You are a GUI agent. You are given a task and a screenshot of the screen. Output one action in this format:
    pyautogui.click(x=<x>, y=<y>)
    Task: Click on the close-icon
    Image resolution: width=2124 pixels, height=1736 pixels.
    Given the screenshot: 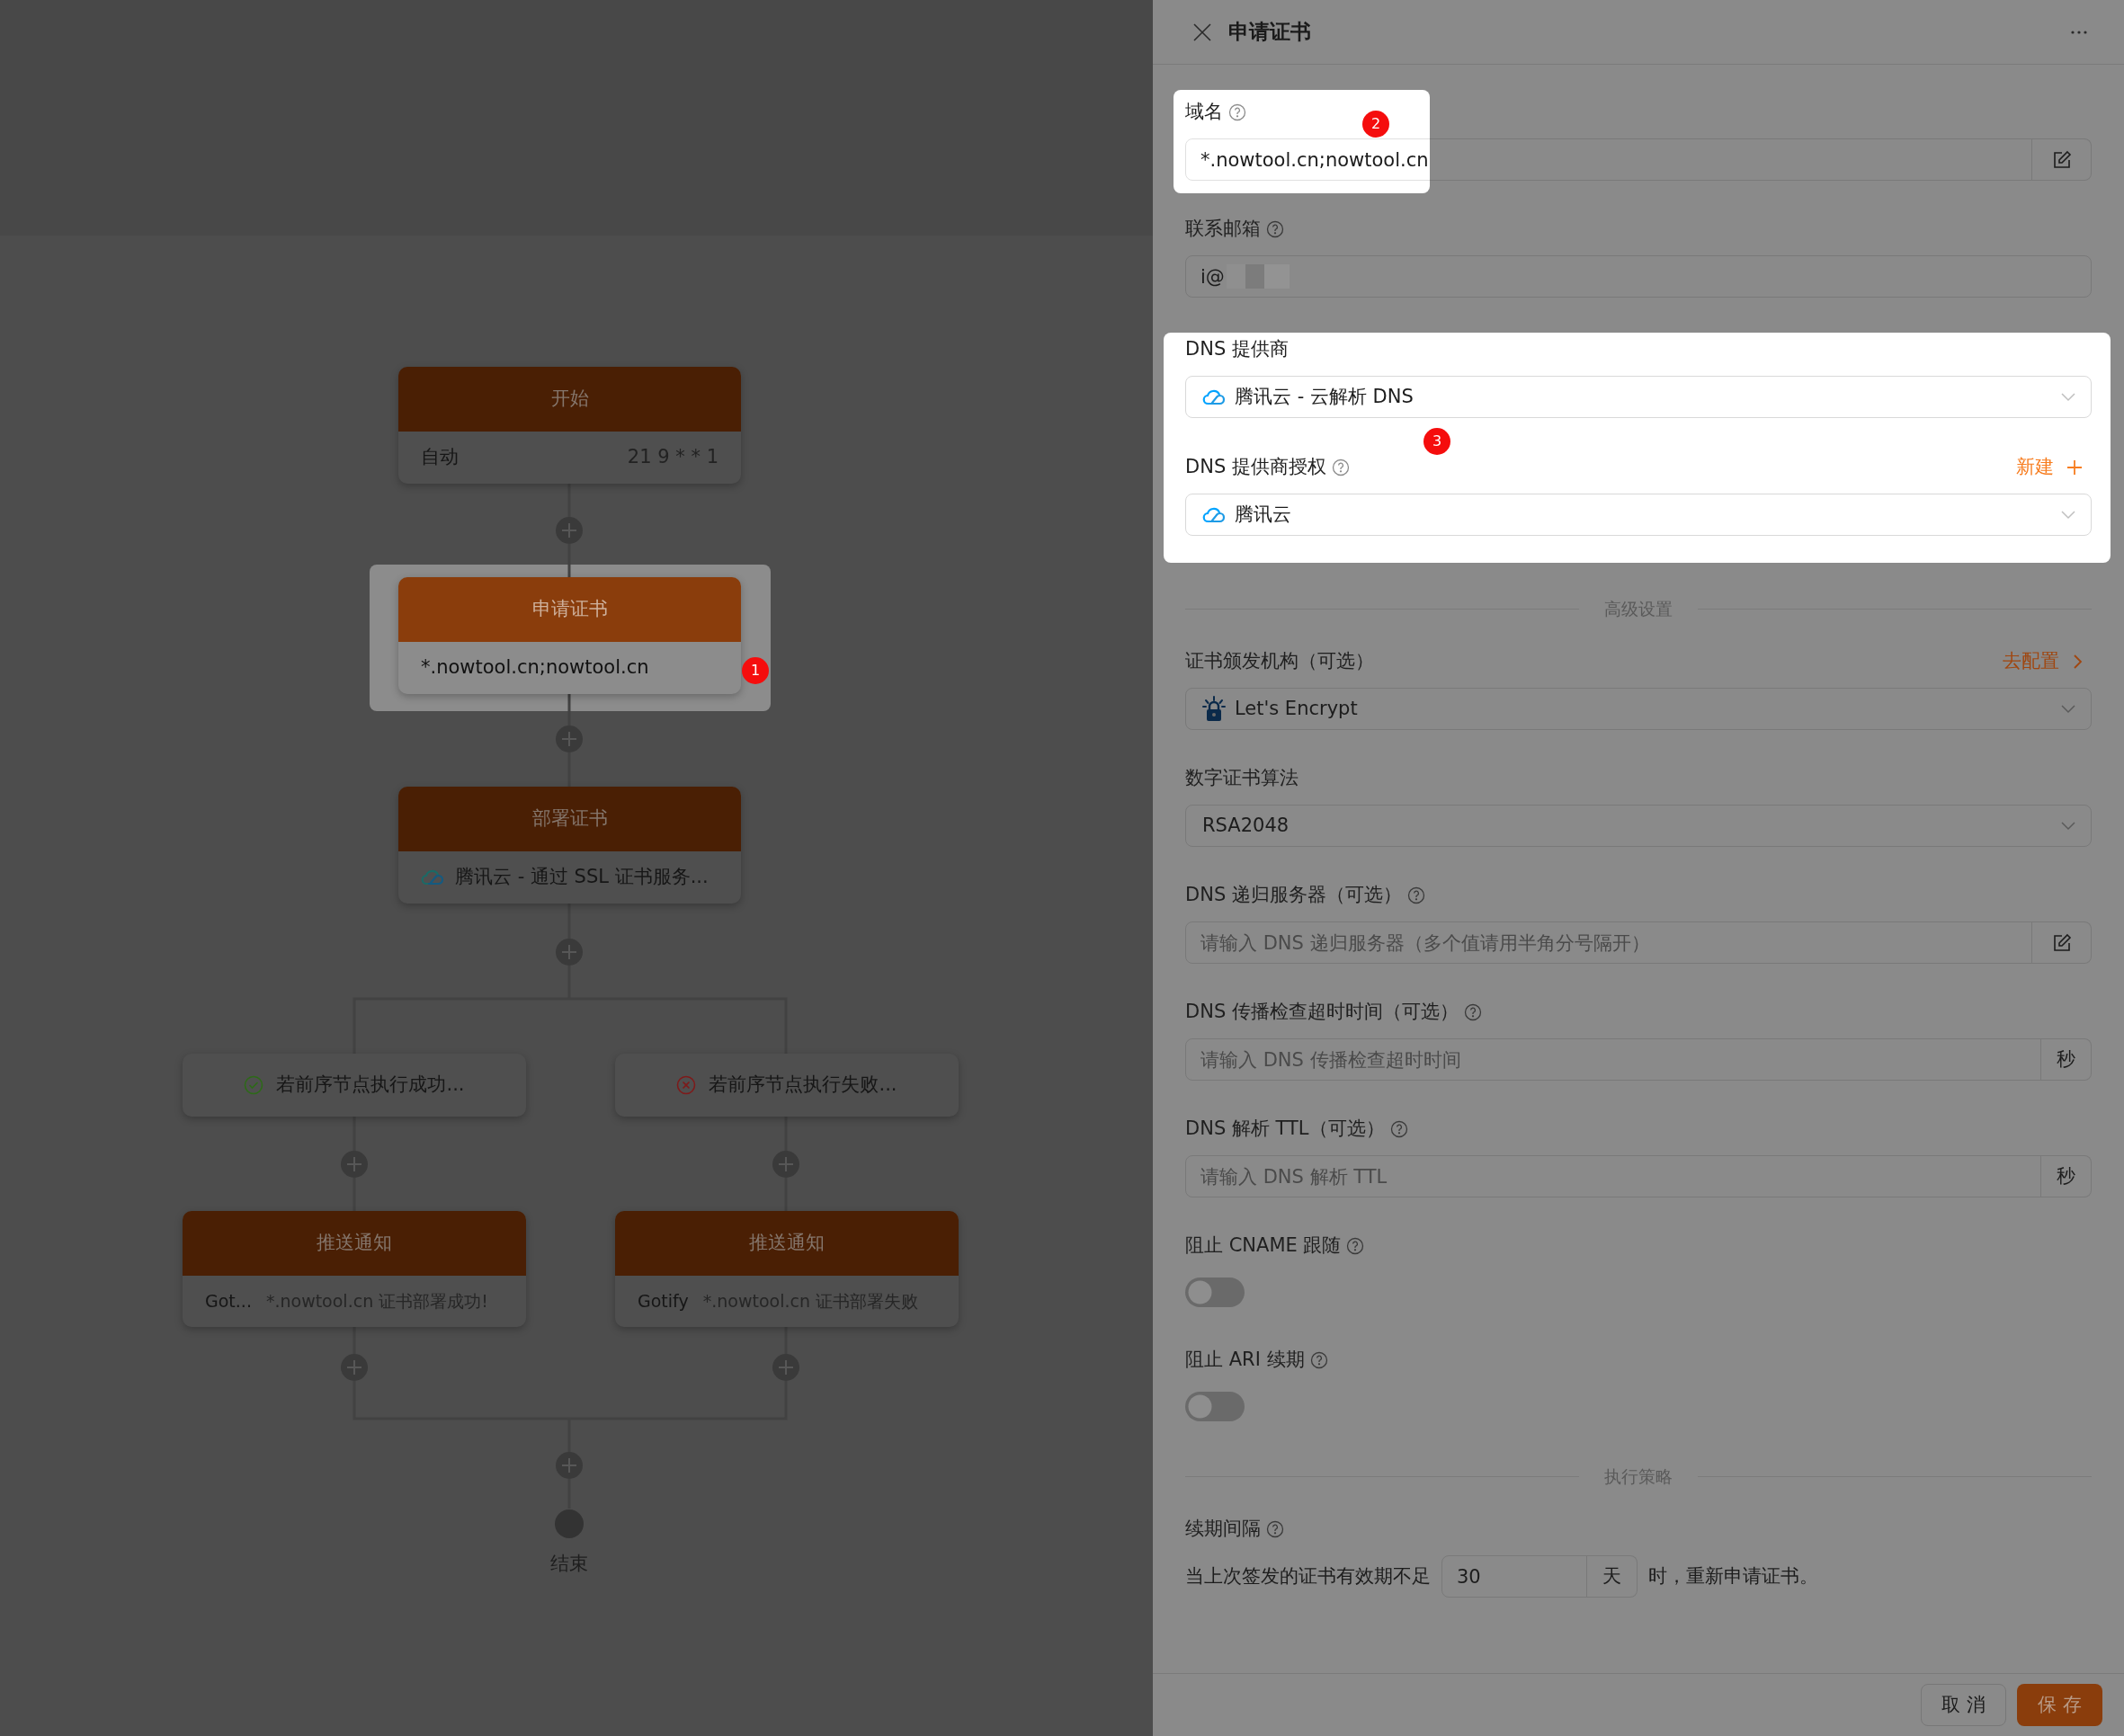 What is the action you would take?
    pyautogui.click(x=1202, y=32)
    